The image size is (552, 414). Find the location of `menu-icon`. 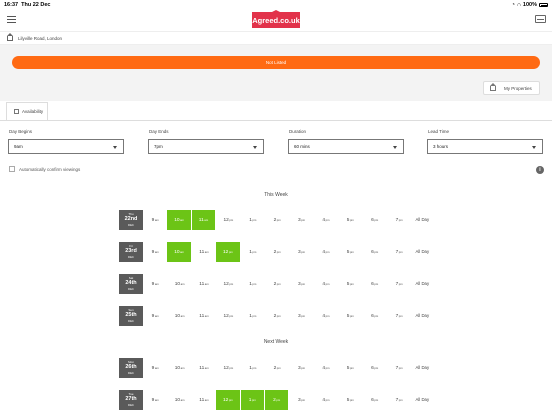

menu-icon is located at coordinates (11, 19).